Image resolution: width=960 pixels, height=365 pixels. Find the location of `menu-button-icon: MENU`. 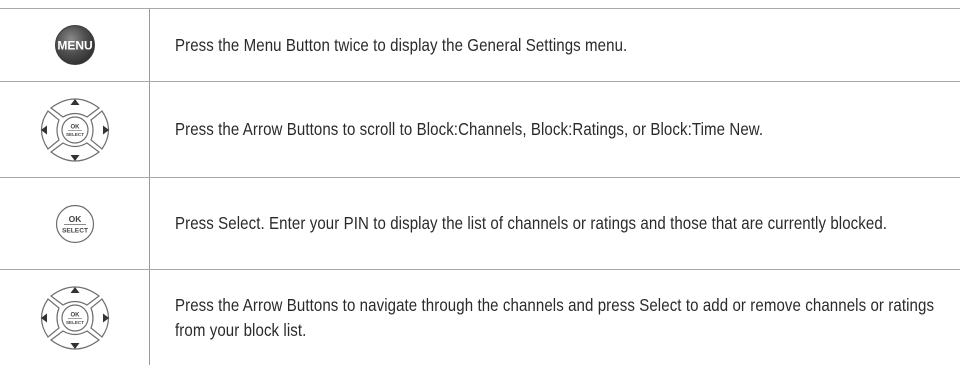

menu-button-icon: MENU is located at coordinates (74, 45).